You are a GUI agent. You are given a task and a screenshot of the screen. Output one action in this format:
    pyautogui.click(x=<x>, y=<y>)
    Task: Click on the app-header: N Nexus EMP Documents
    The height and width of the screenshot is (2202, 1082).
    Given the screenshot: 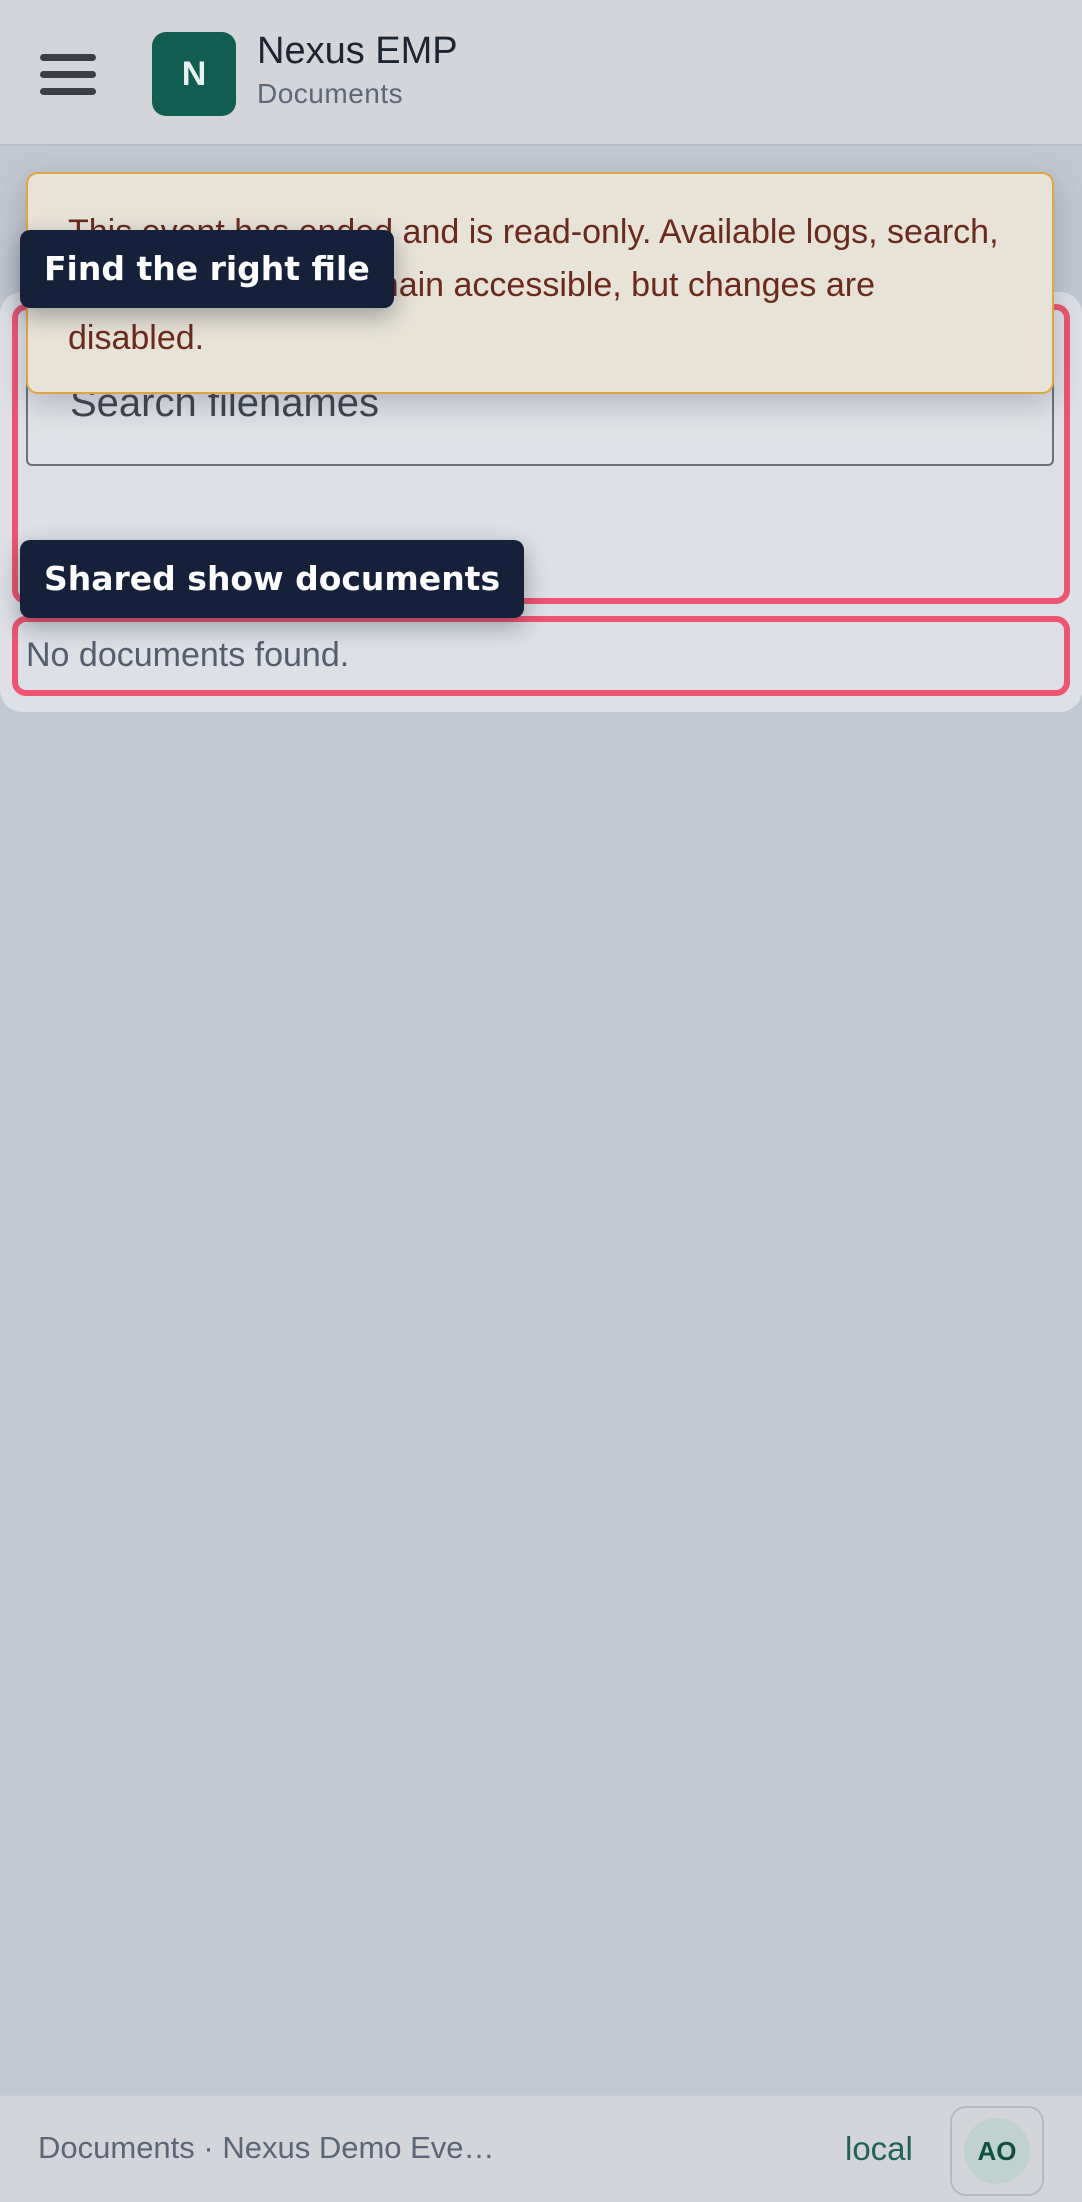 What is the action you would take?
    pyautogui.click(x=541, y=73)
    